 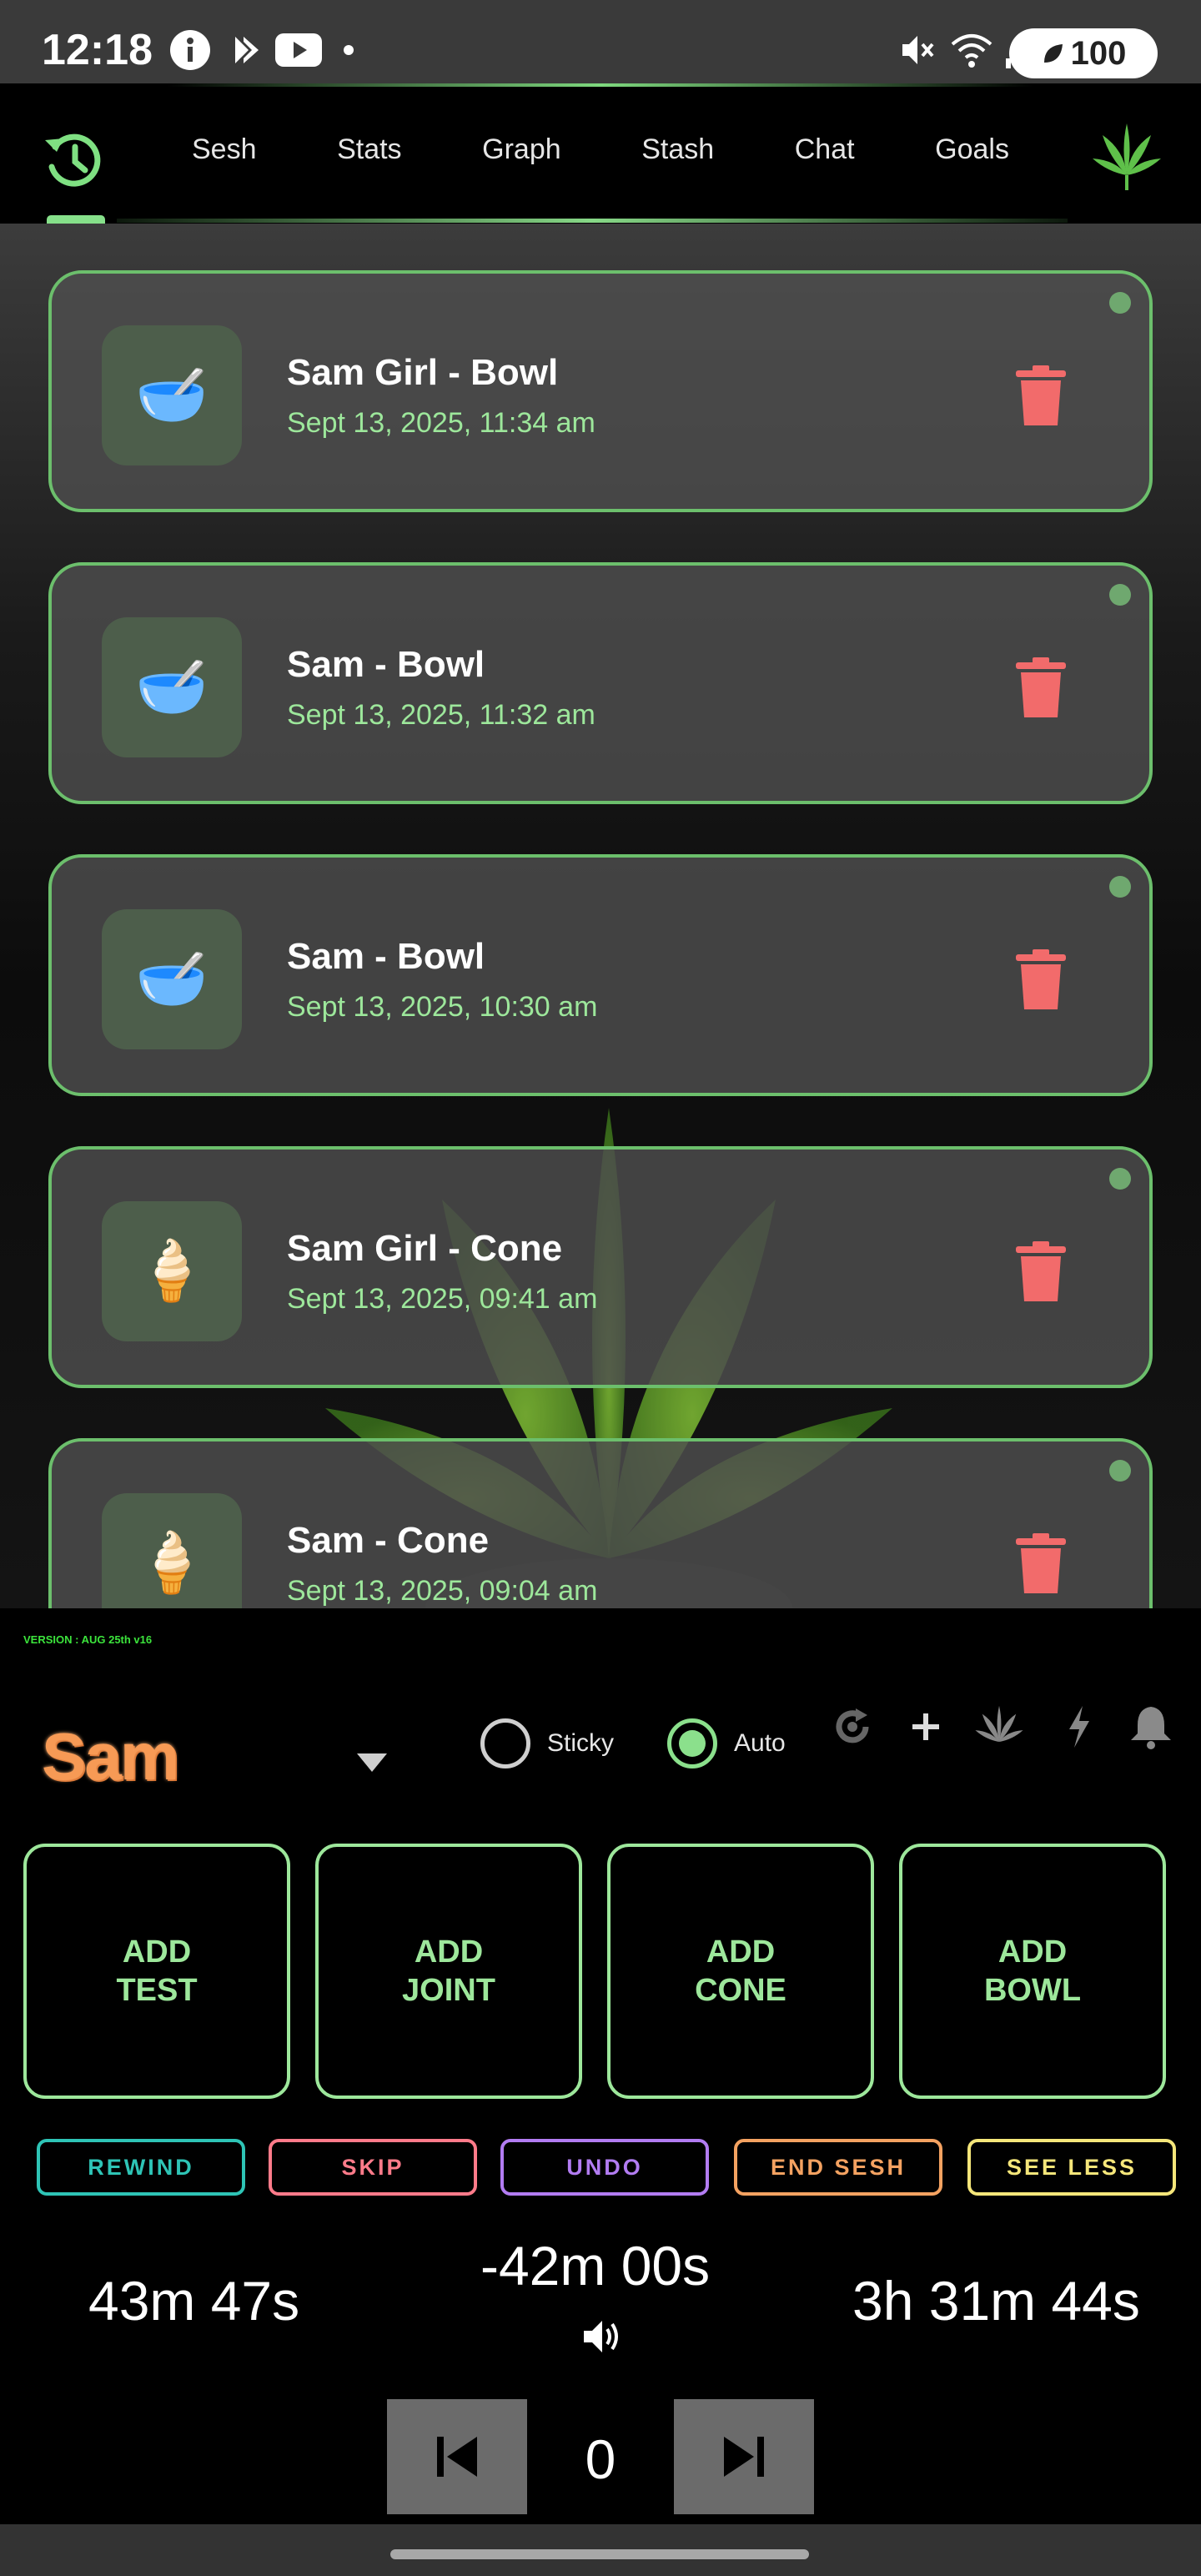 I want to click on leaf-icon, so click(x=1127, y=156).